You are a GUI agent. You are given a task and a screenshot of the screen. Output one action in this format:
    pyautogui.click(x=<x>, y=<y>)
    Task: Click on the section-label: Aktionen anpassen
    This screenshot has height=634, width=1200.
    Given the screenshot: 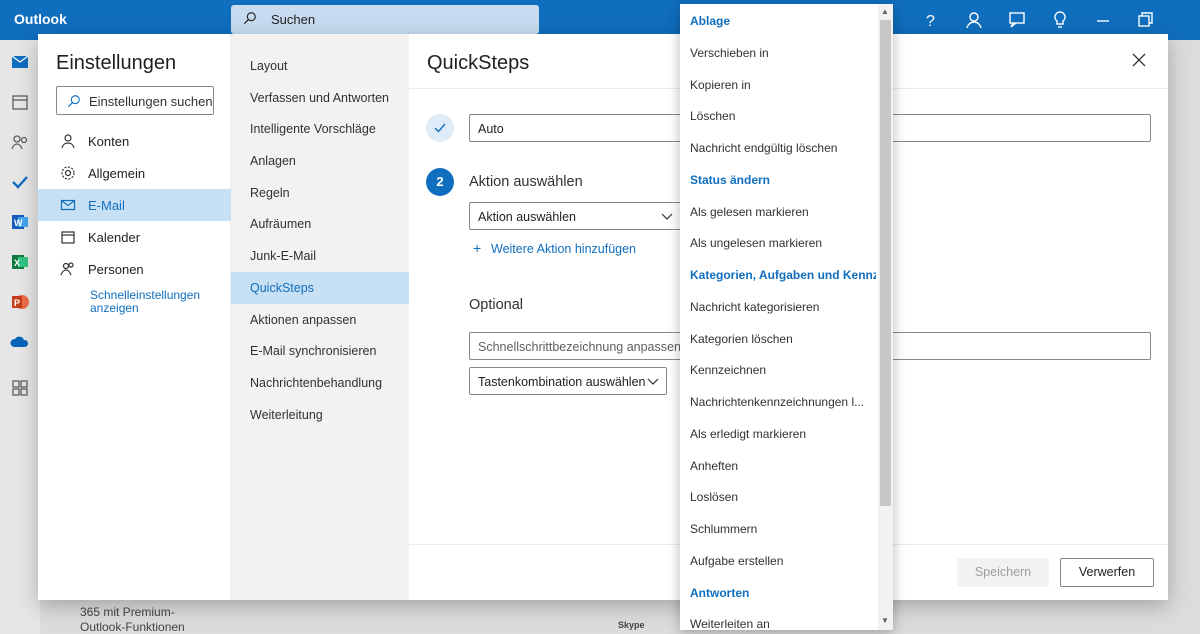 What is the action you would take?
    pyautogui.click(x=303, y=320)
    